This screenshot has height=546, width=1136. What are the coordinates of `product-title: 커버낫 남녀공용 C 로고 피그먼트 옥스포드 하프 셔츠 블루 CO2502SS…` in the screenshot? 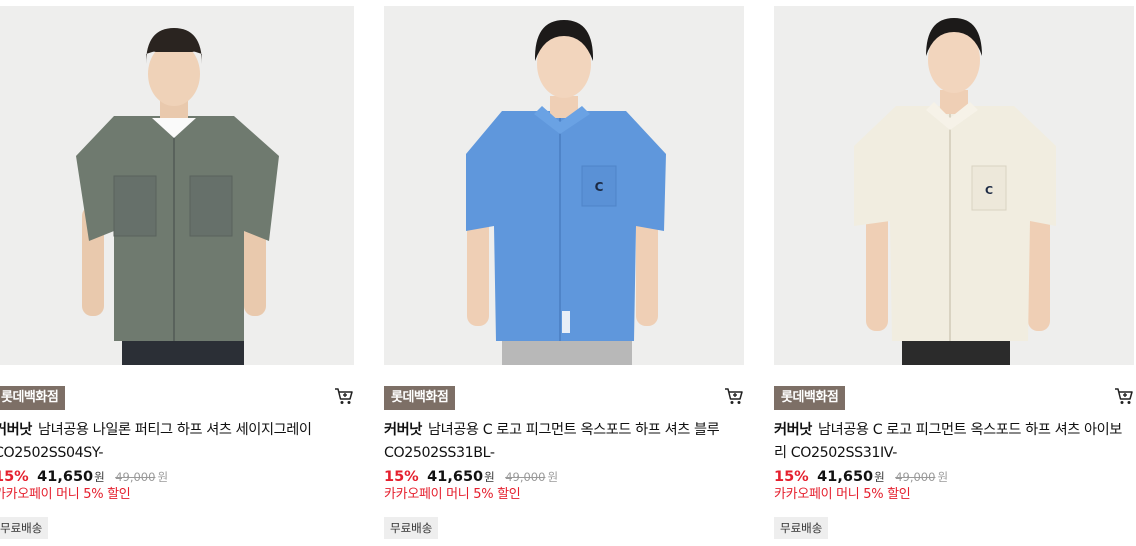 It's located at (563, 442).